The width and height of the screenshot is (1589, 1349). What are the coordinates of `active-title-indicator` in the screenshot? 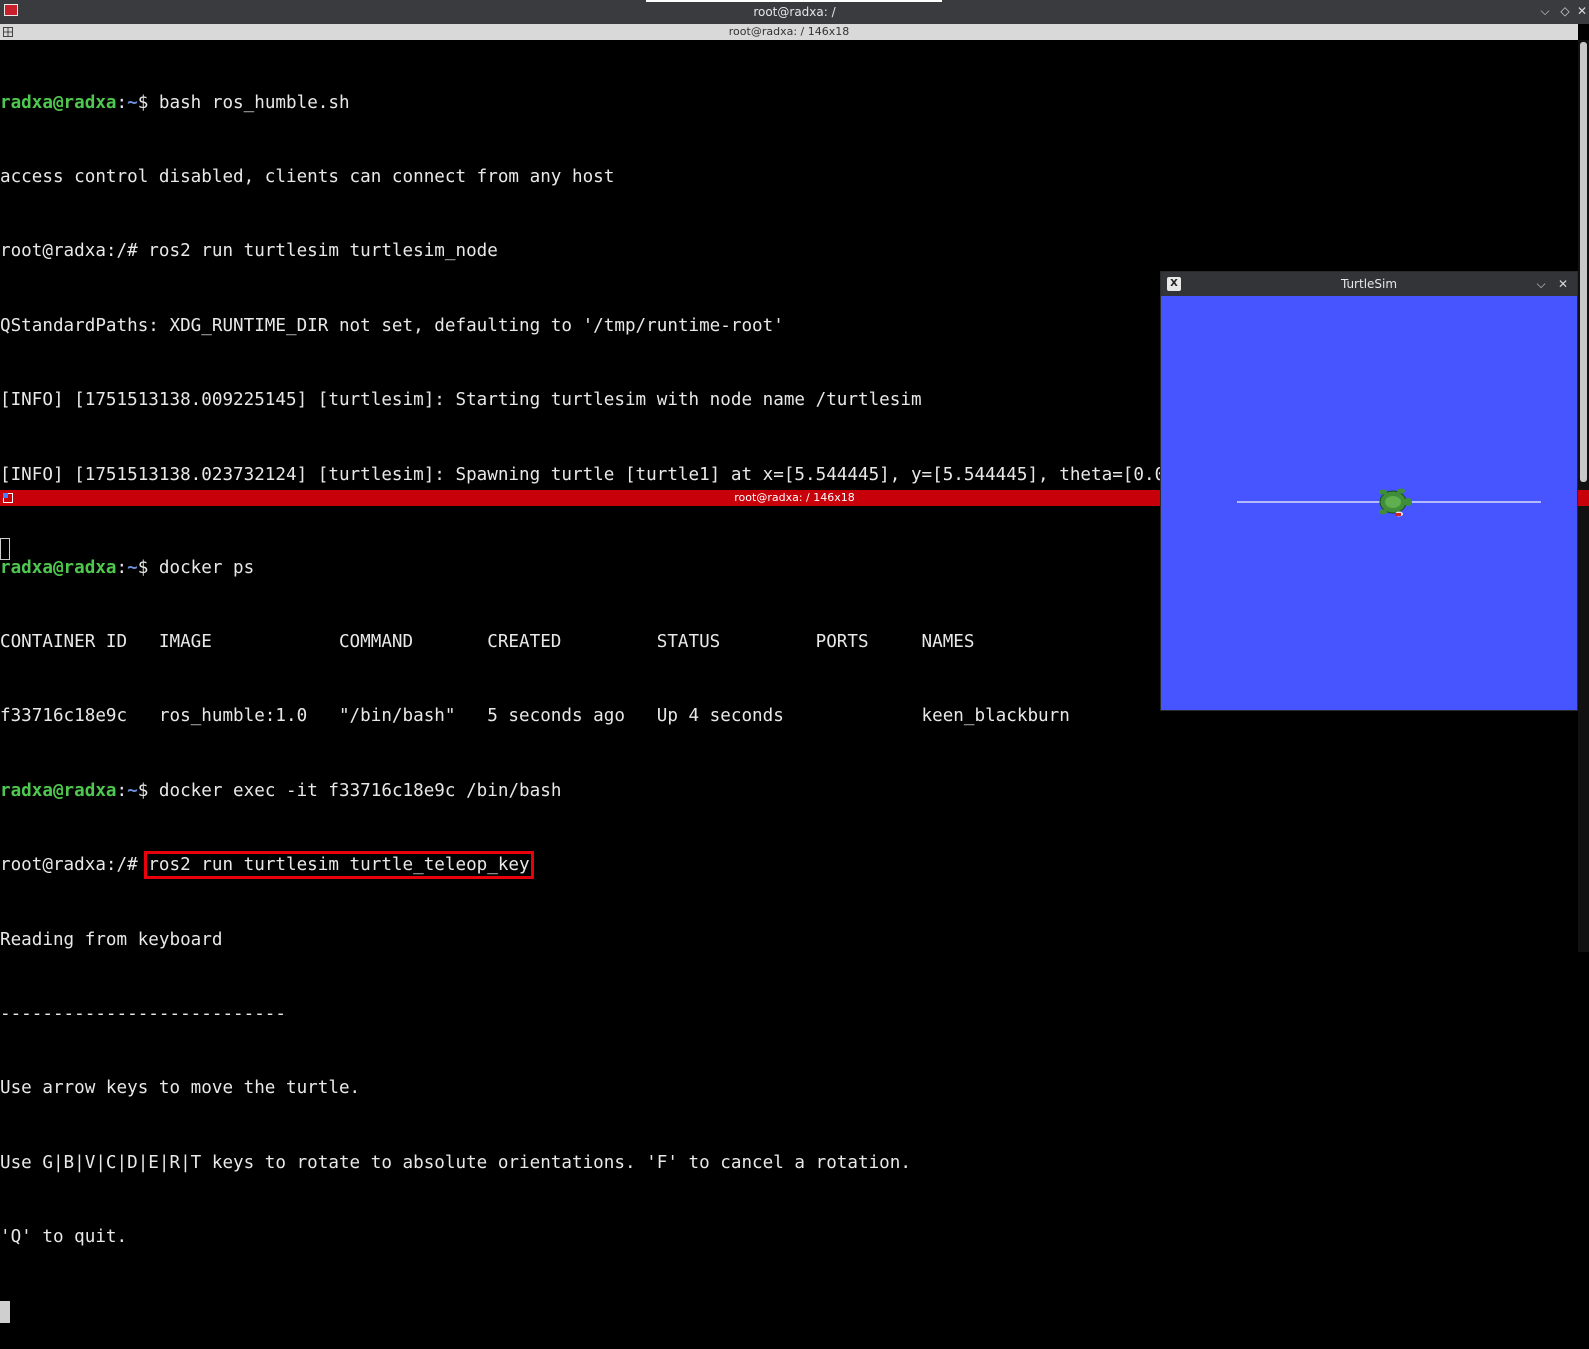 It's located at (794, 1).